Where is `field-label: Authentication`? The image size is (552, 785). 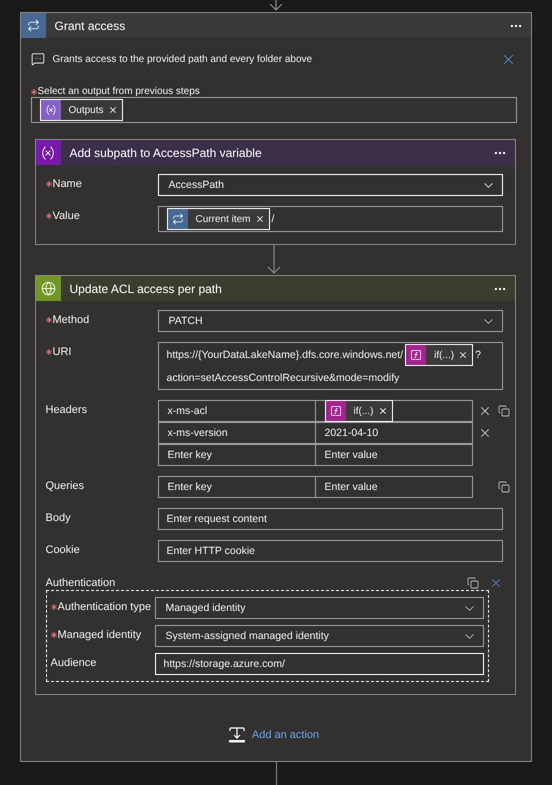
field-label: Authentication is located at coordinates (81, 583).